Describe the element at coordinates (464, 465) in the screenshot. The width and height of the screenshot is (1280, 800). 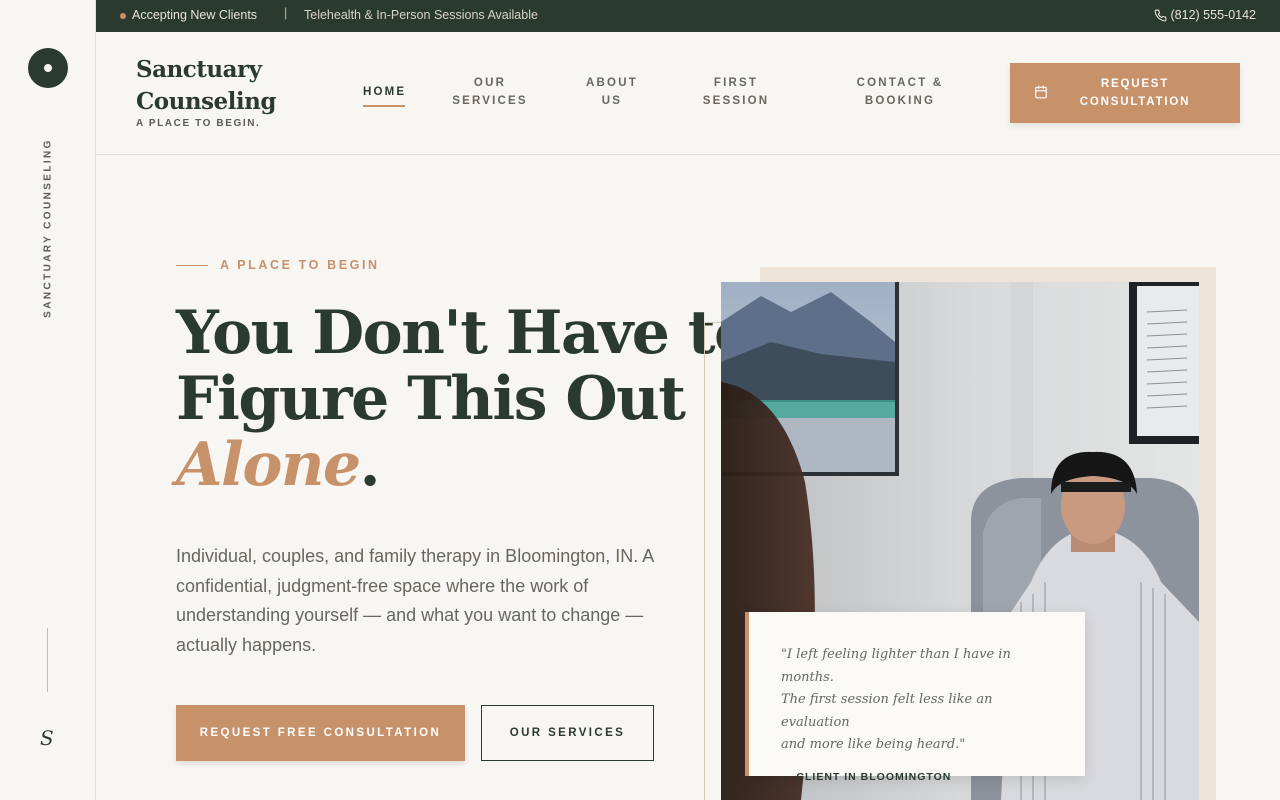
I see `headline-line3: Alone.` at that location.